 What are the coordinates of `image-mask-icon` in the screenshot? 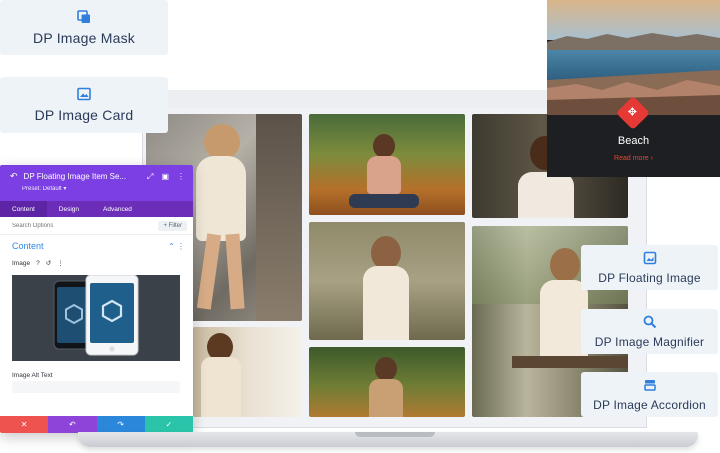 It's located at (83, 16).